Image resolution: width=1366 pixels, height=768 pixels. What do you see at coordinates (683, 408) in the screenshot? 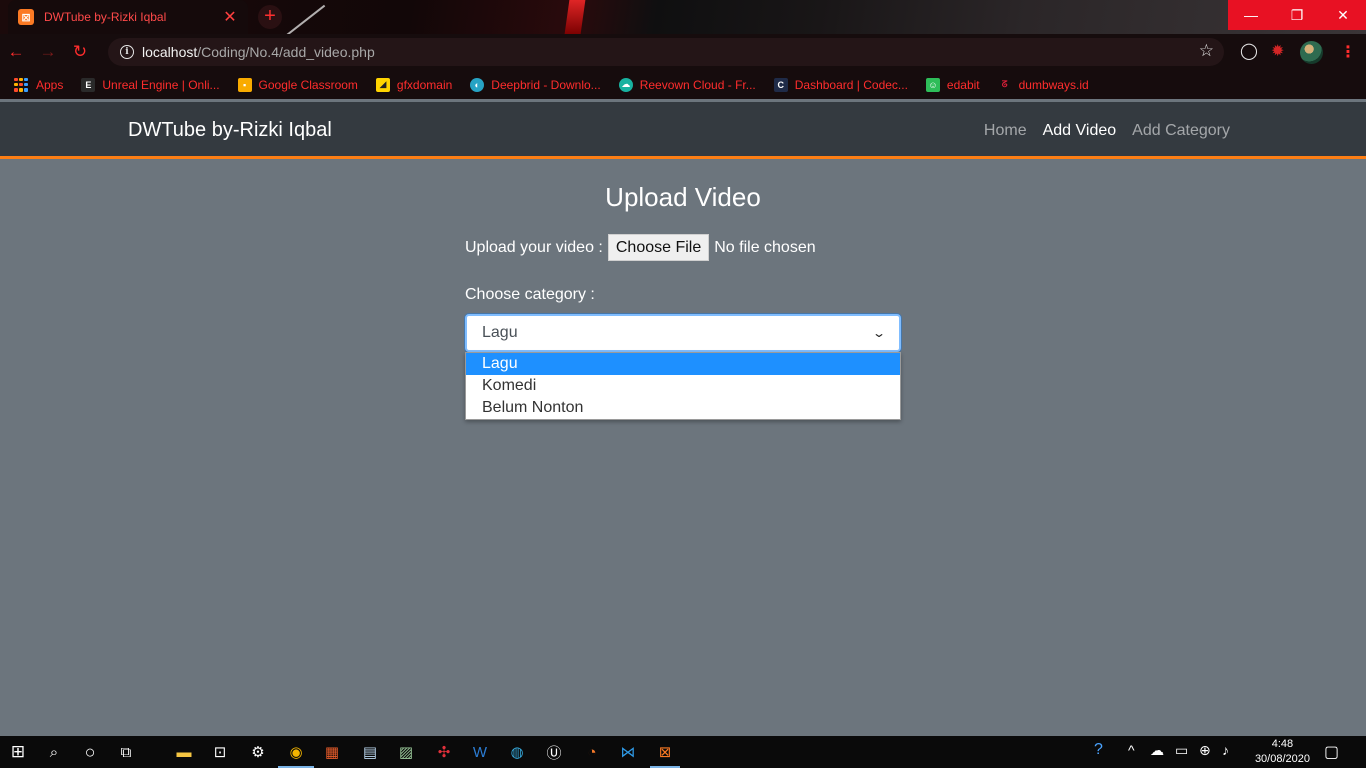
I see `category-option: Belum Nonton` at bounding box center [683, 408].